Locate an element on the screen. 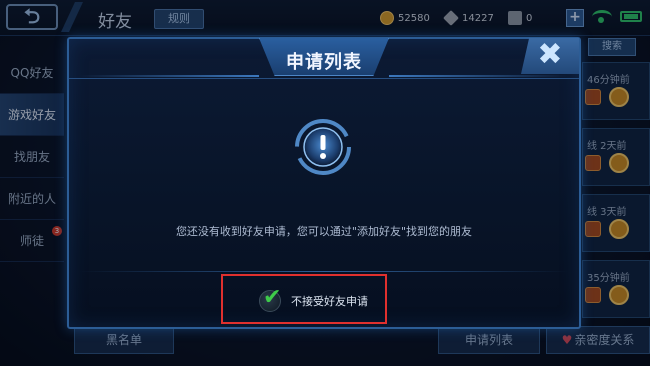 The image size is (650, 366). footer-divider is located at coordinates (324, 271).